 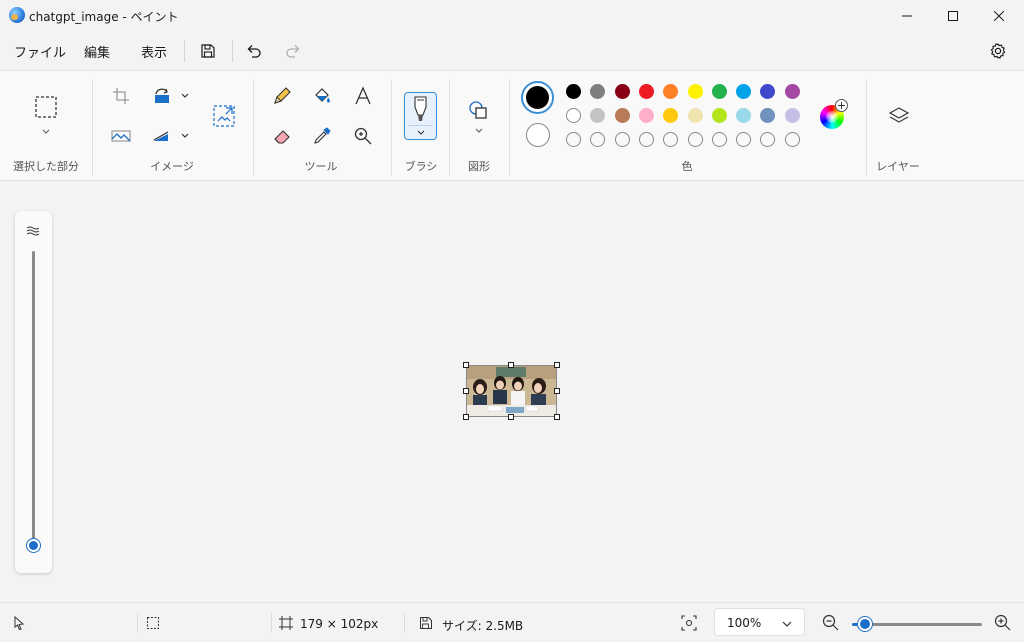 What do you see at coordinates (511, 365) in the screenshot?
I see `resize-handle-n` at bounding box center [511, 365].